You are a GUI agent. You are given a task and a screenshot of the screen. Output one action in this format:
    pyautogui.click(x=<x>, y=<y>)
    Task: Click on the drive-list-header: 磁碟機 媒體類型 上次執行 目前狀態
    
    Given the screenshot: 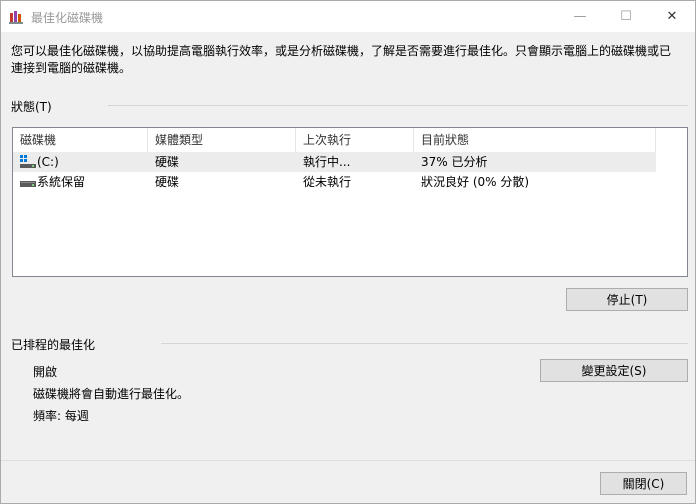 What is the action you would take?
    pyautogui.click(x=334, y=140)
    